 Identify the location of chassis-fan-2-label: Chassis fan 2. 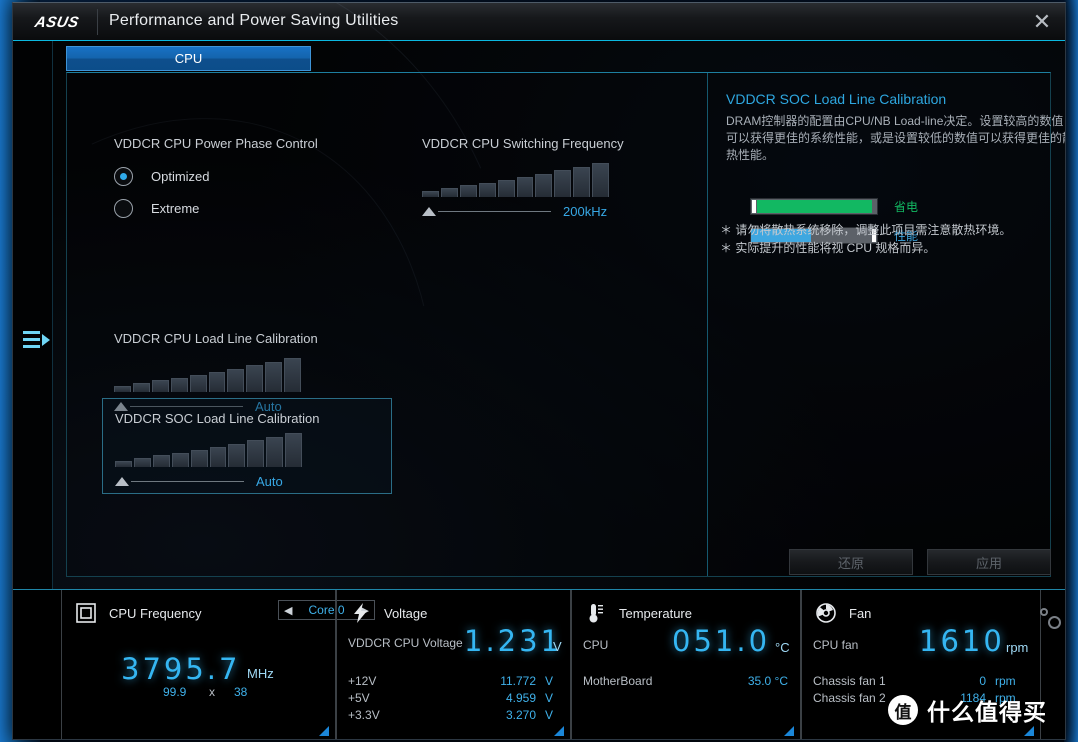
(849, 698).